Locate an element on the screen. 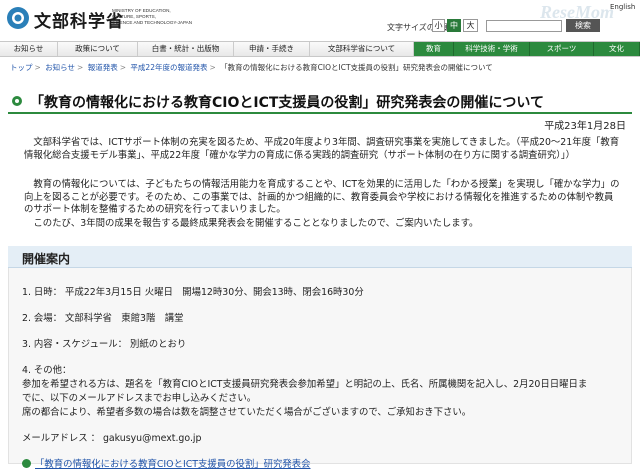 The image size is (640, 476). page-title: 「教育の情報化における教育CIOとICT支援員の役割」研究発表会の開催について is located at coordinates (287, 103).